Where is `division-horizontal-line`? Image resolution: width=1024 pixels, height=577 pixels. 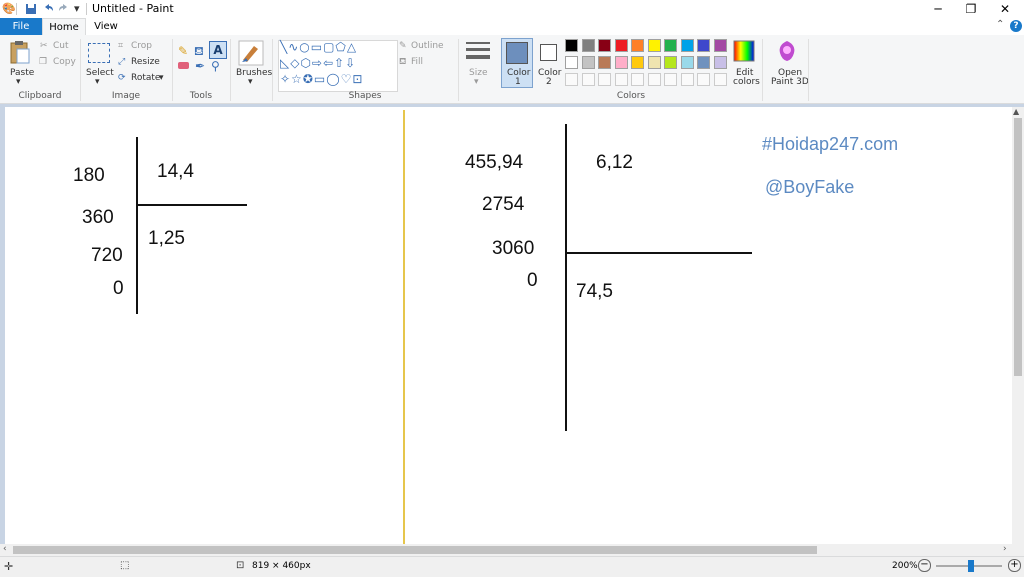 division-horizontal-line is located at coordinates (658, 253).